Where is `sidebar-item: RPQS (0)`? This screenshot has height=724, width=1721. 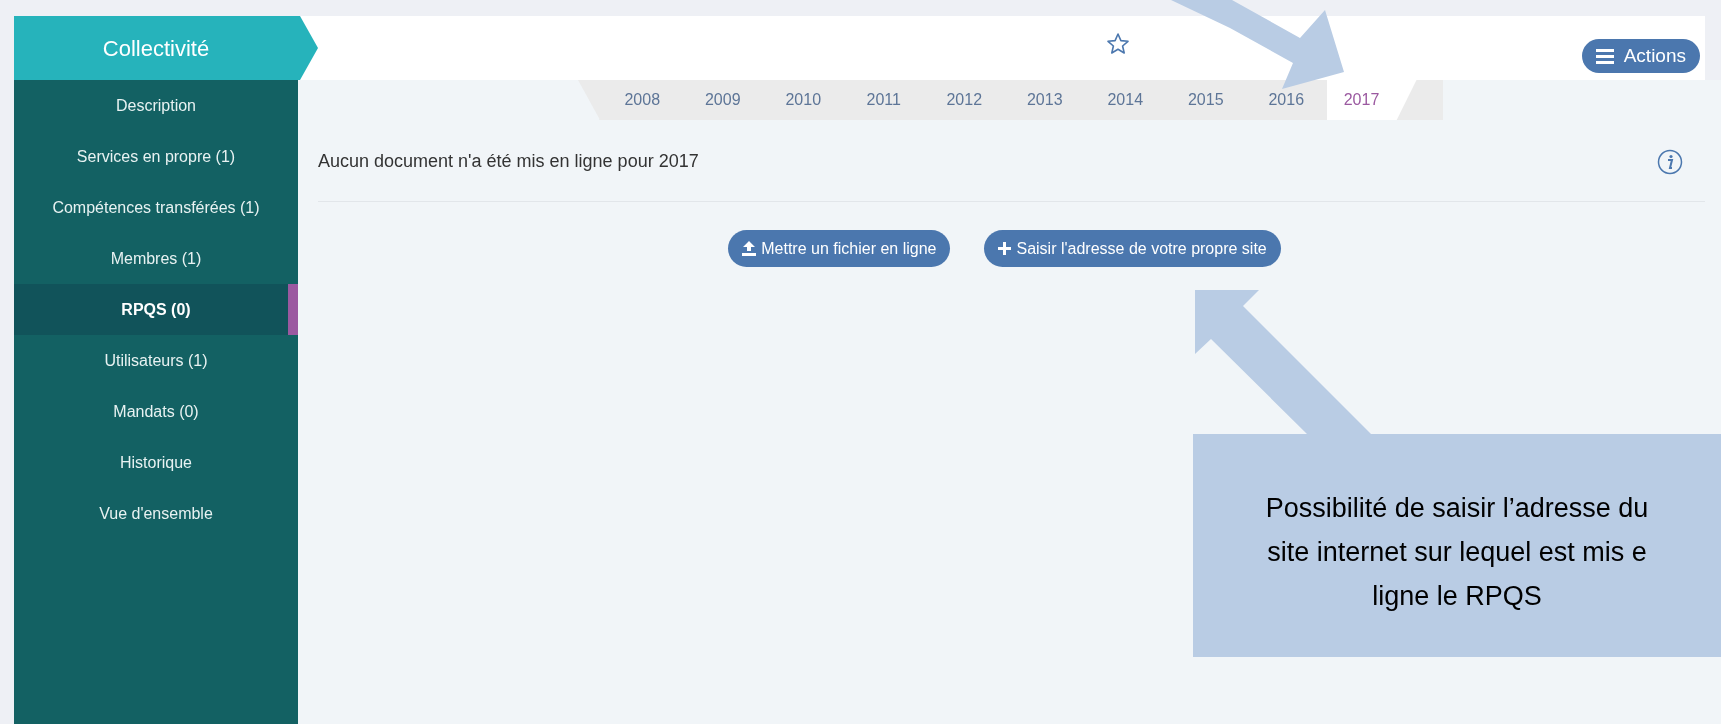
sidebar-item: RPQS (0) is located at coordinates (156, 309).